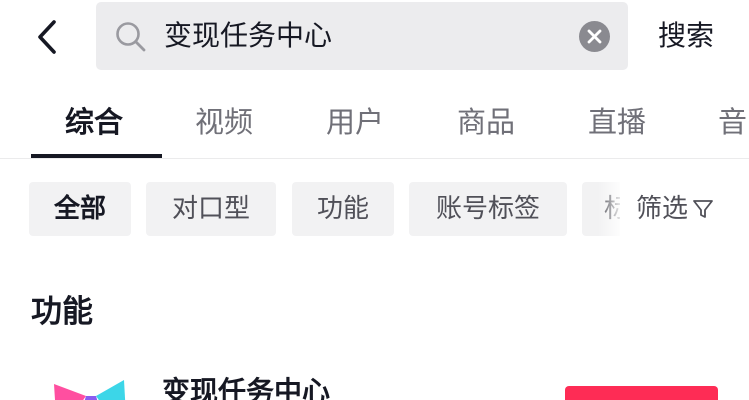 The height and width of the screenshot is (400, 749). I want to click on search-input: 变现任务中心, so click(364, 36).